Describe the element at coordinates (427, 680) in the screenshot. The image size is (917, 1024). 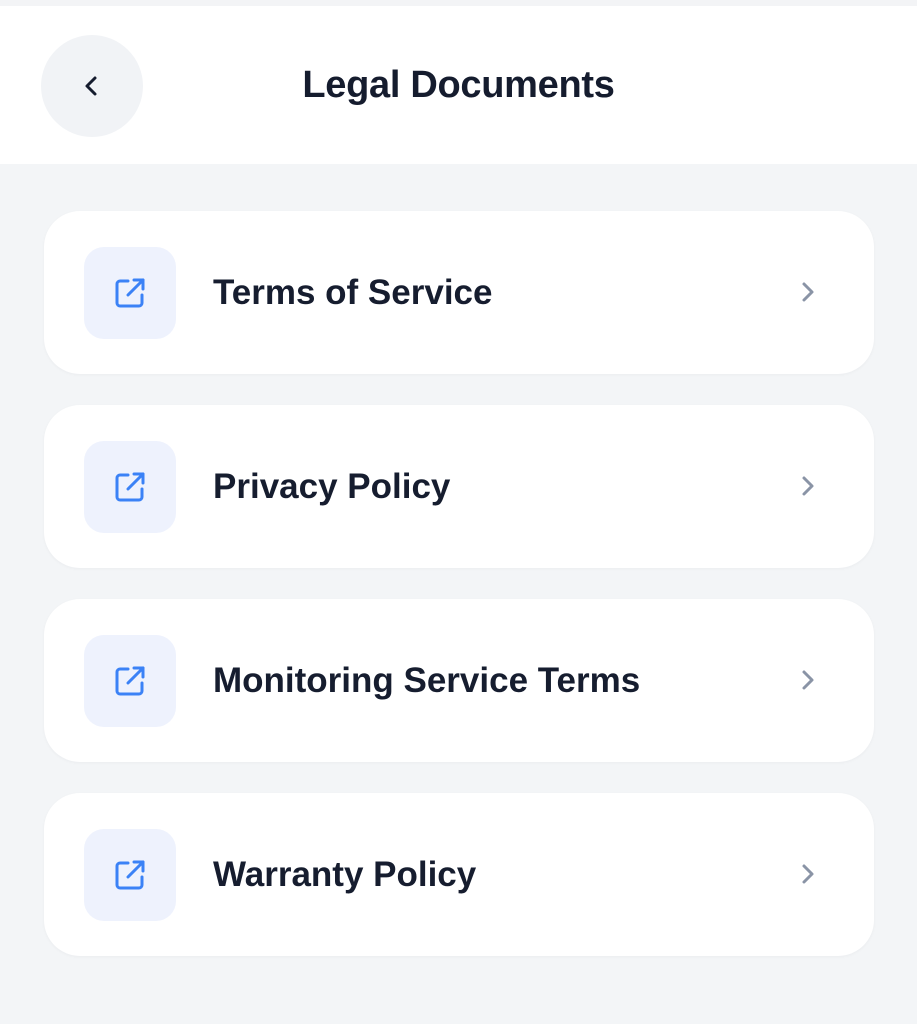
I see `list-item-label: Monitoring Service Terms` at that location.